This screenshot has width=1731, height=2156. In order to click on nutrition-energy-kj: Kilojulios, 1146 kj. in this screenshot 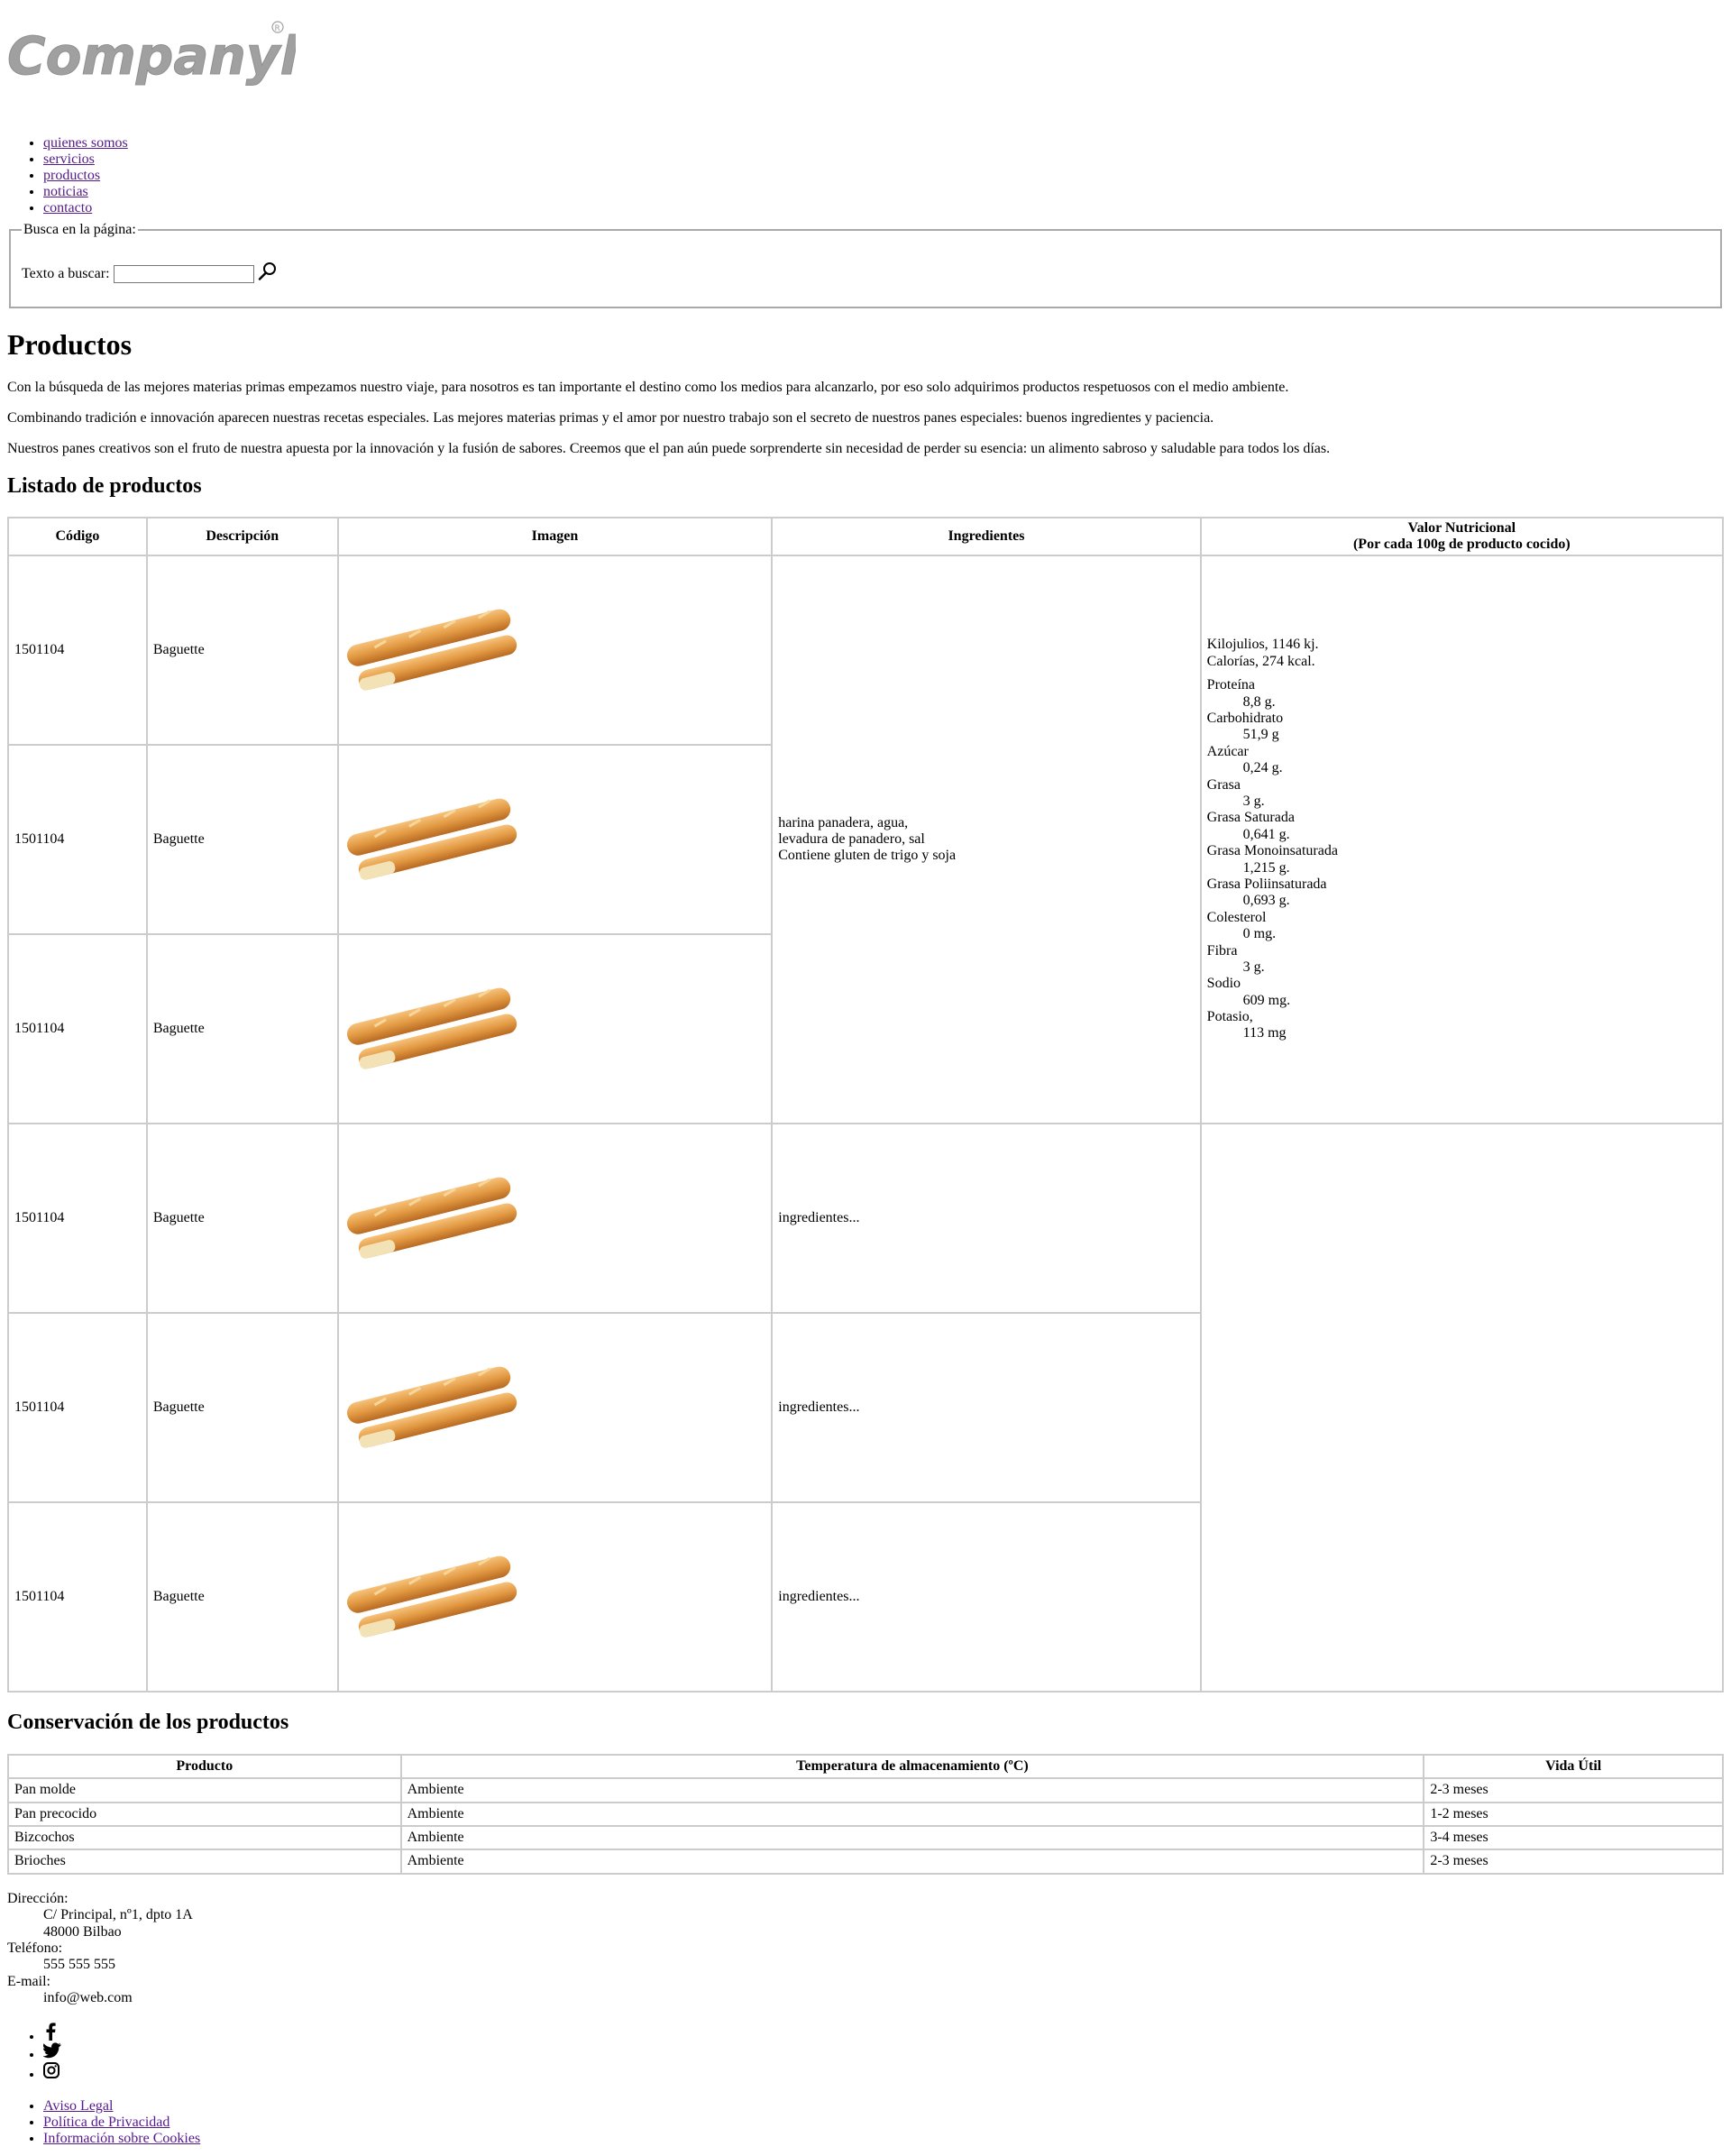, I will do `click(1262, 645)`.